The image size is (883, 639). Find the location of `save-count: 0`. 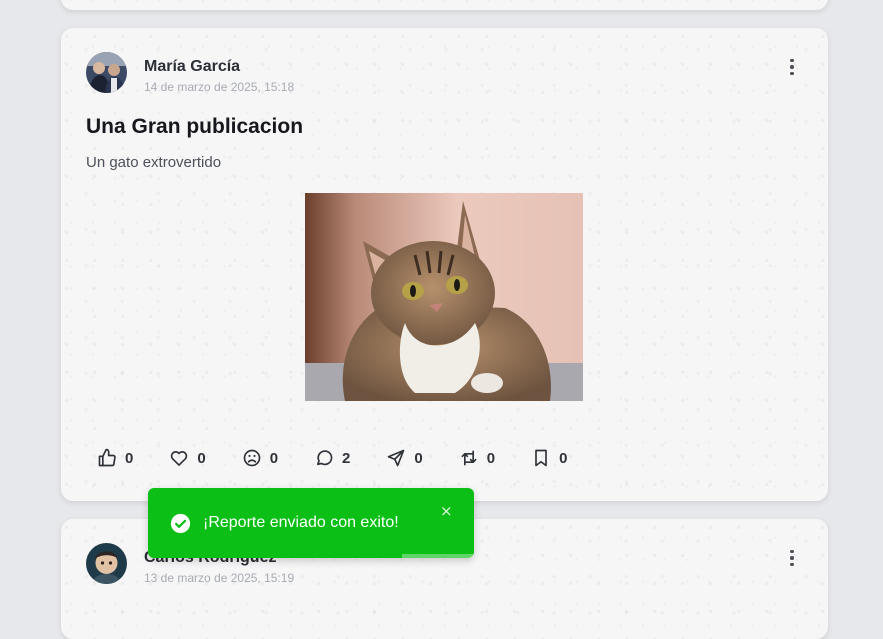

save-count: 0 is located at coordinates (563, 458).